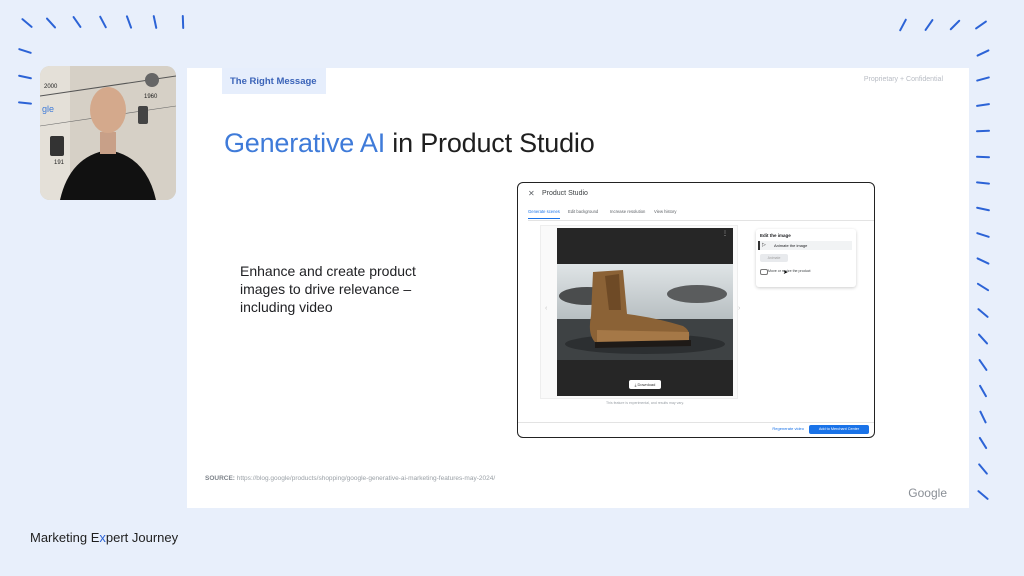 Image resolution: width=1024 pixels, height=576 pixels. Describe the element at coordinates (789, 271) in the screenshot. I see `move-resize-label: Move or resize the product` at that location.